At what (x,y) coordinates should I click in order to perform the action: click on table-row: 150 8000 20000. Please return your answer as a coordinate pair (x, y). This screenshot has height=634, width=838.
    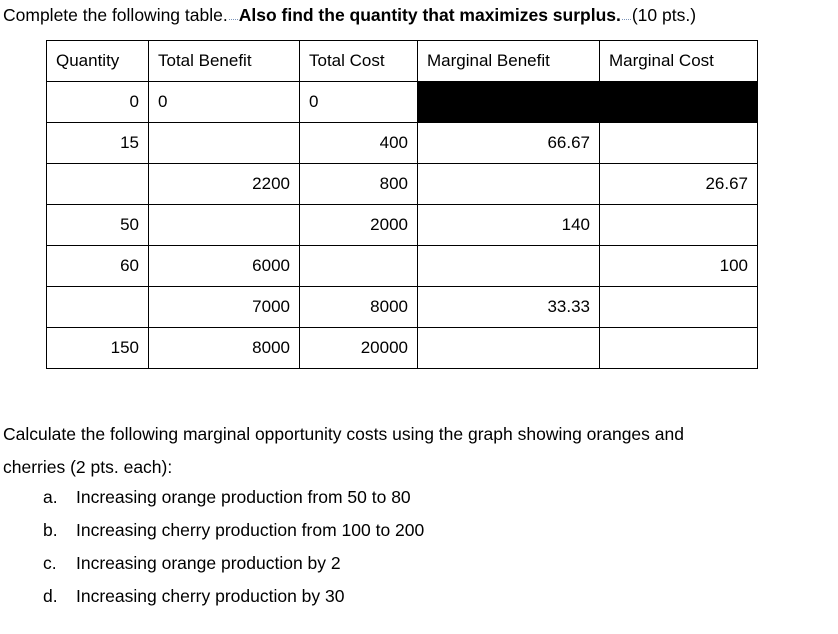
    Looking at the image, I should click on (402, 348).